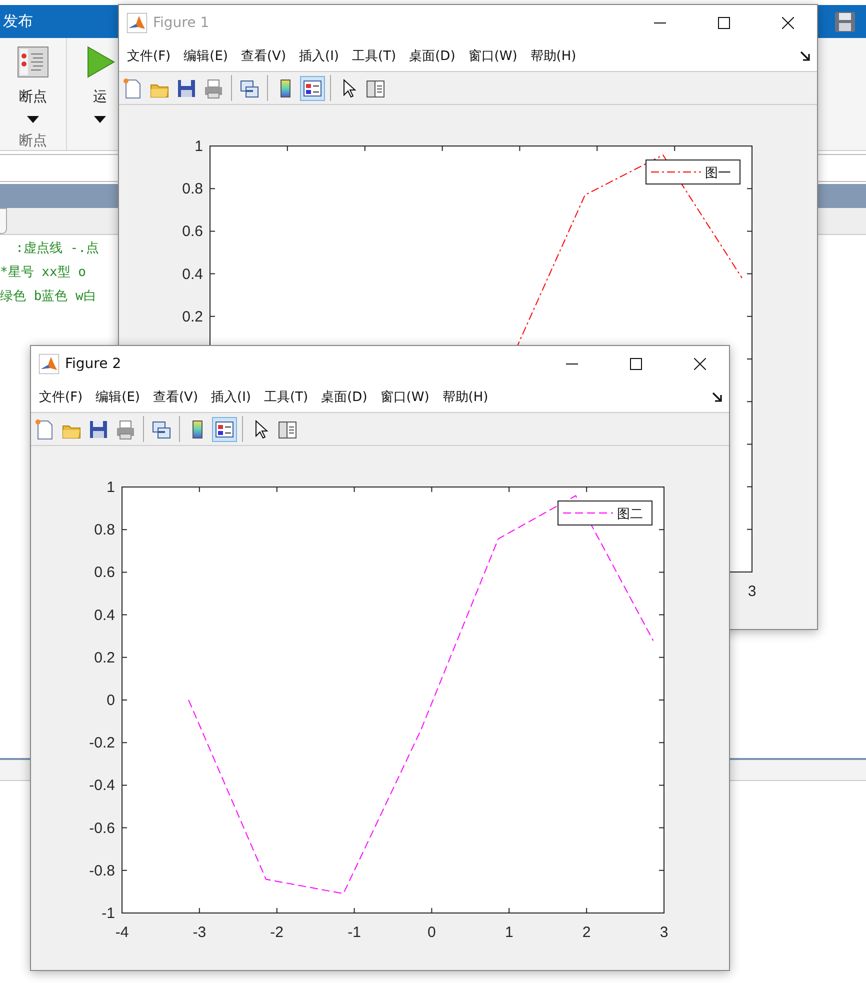 The width and height of the screenshot is (866, 983). I want to click on window-title: Figure 2, so click(93, 364).